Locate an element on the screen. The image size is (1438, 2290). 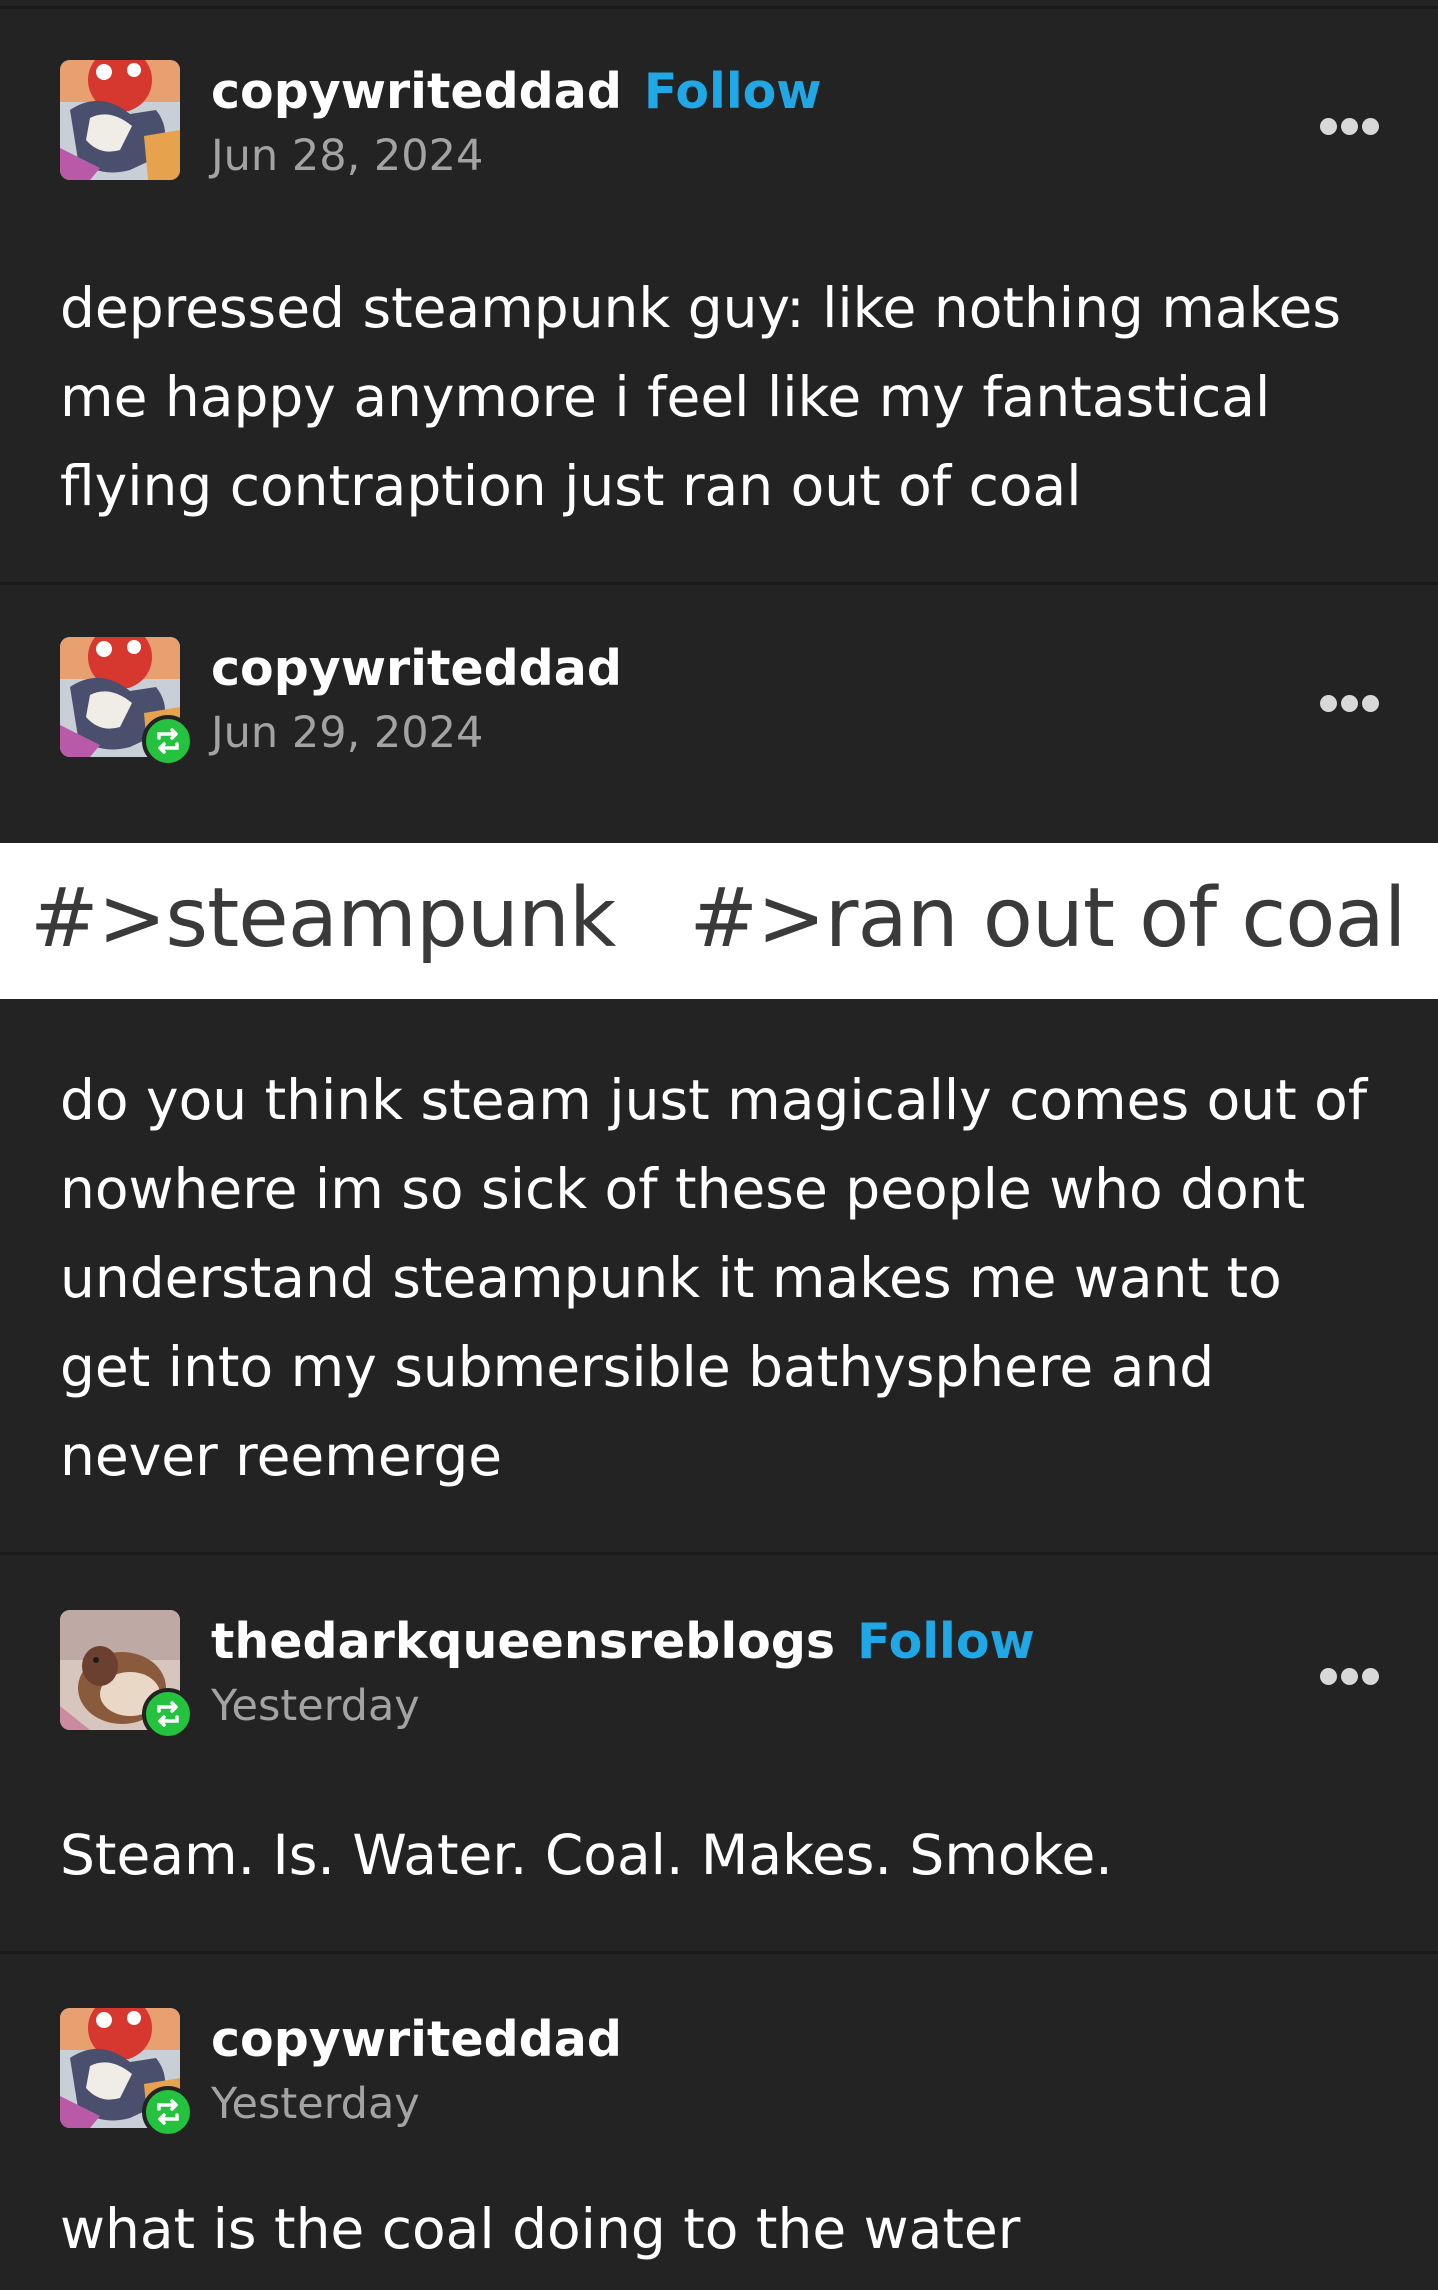
post-date: Jun 29, 2024 is located at coordinates (347, 733).